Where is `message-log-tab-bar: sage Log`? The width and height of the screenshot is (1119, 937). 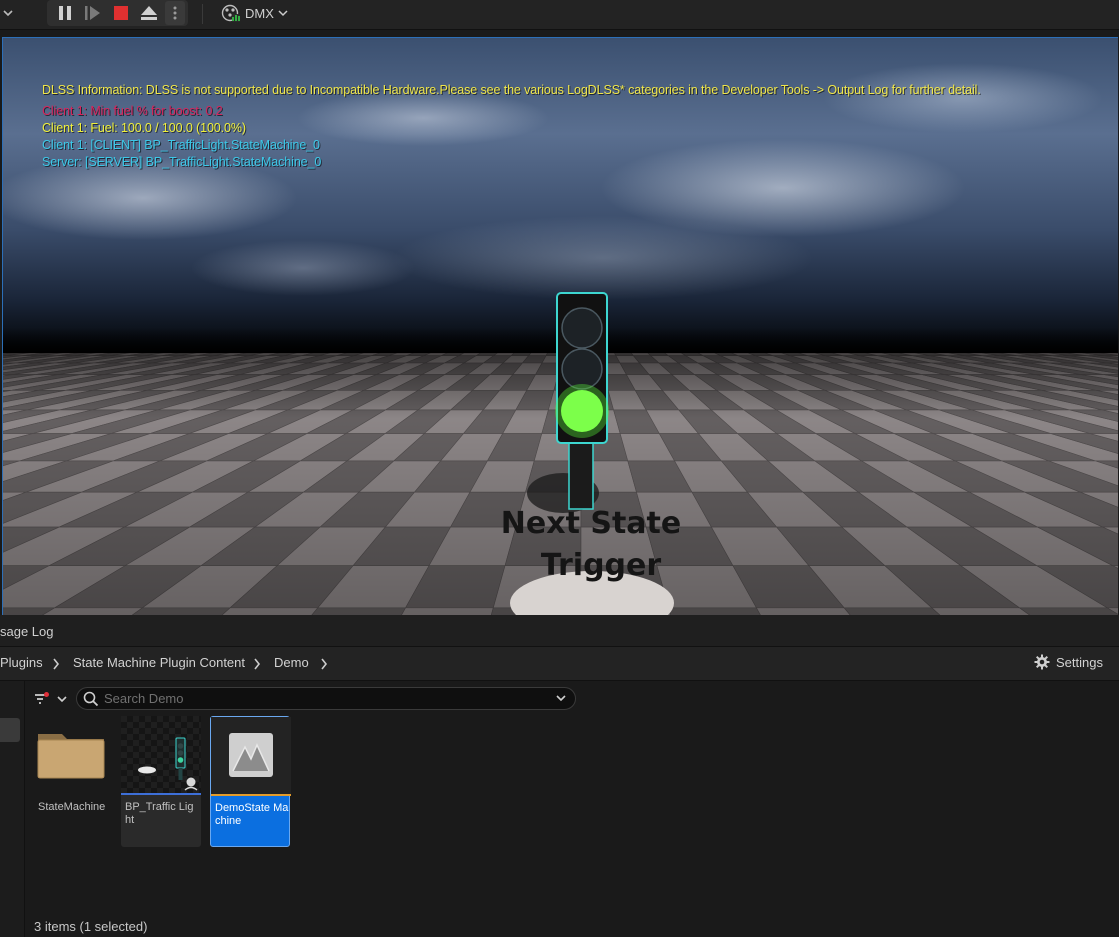 message-log-tab-bar: sage Log is located at coordinates (559, 631).